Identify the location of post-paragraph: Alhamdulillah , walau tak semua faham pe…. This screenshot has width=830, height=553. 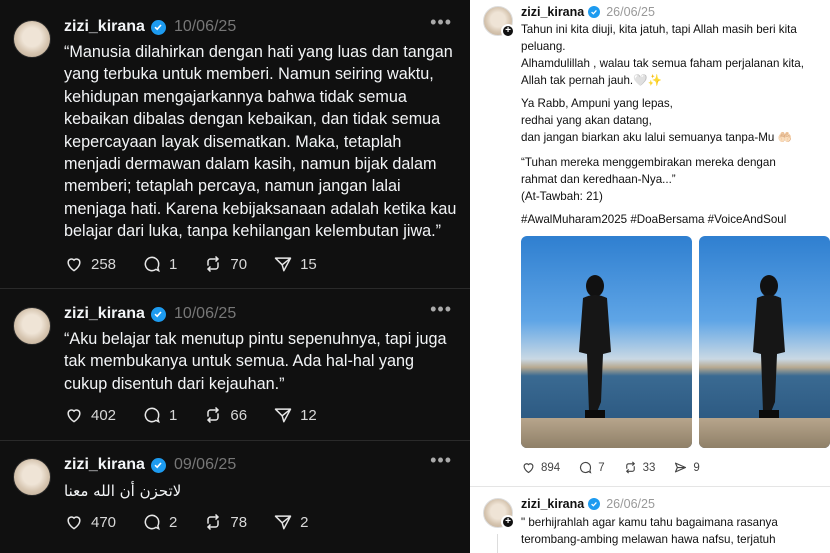
(662, 72).